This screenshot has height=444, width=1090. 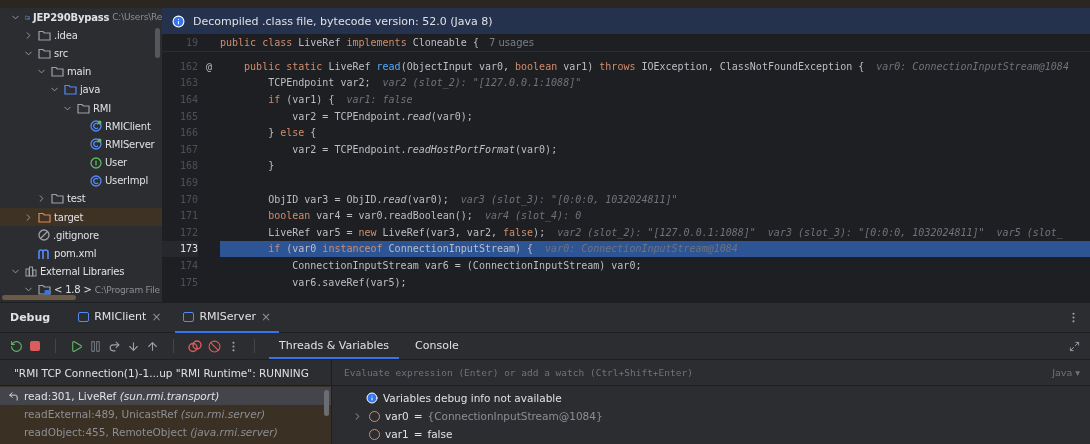 What do you see at coordinates (81, 53) in the screenshot?
I see `tree-item: src` at bounding box center [81, 53].